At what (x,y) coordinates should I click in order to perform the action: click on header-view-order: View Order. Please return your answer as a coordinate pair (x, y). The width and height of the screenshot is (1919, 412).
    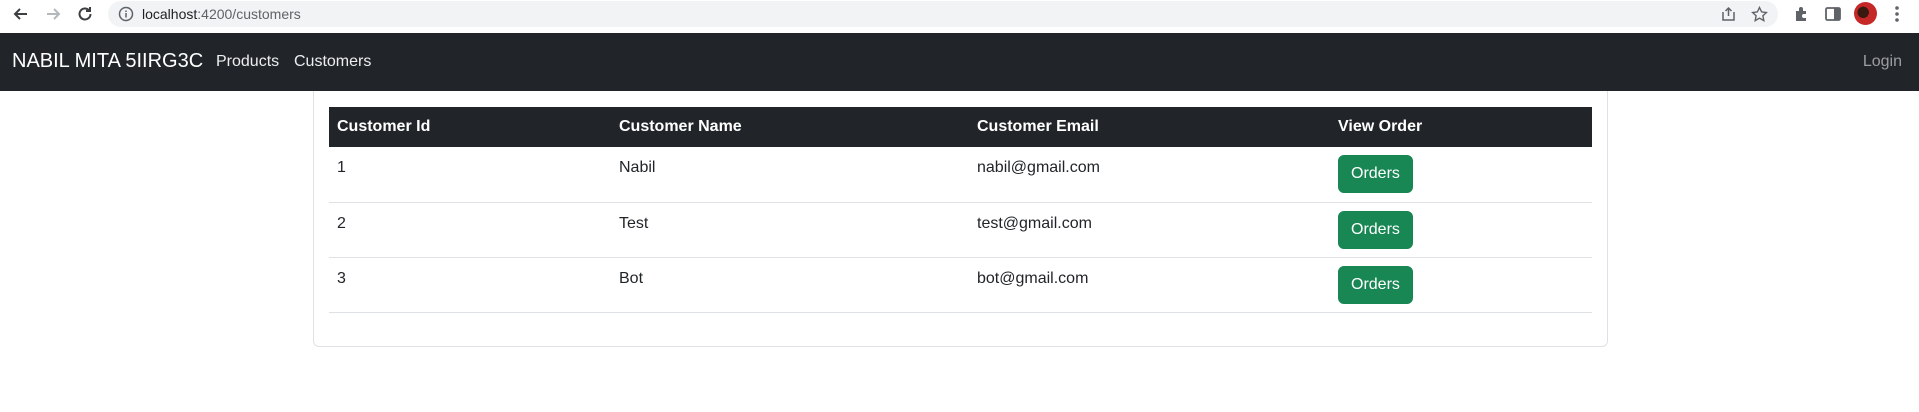
    Looking at the image, I should click on (1380, 126).